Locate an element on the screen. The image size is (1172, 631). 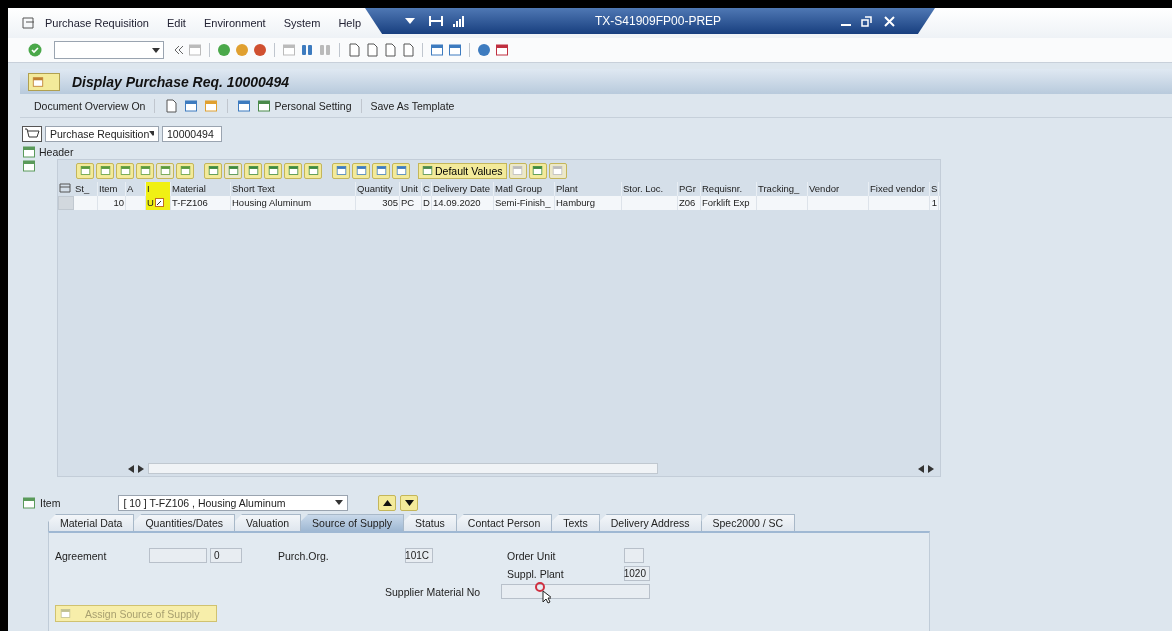
agreement-field is located at coordinates (178, 556).